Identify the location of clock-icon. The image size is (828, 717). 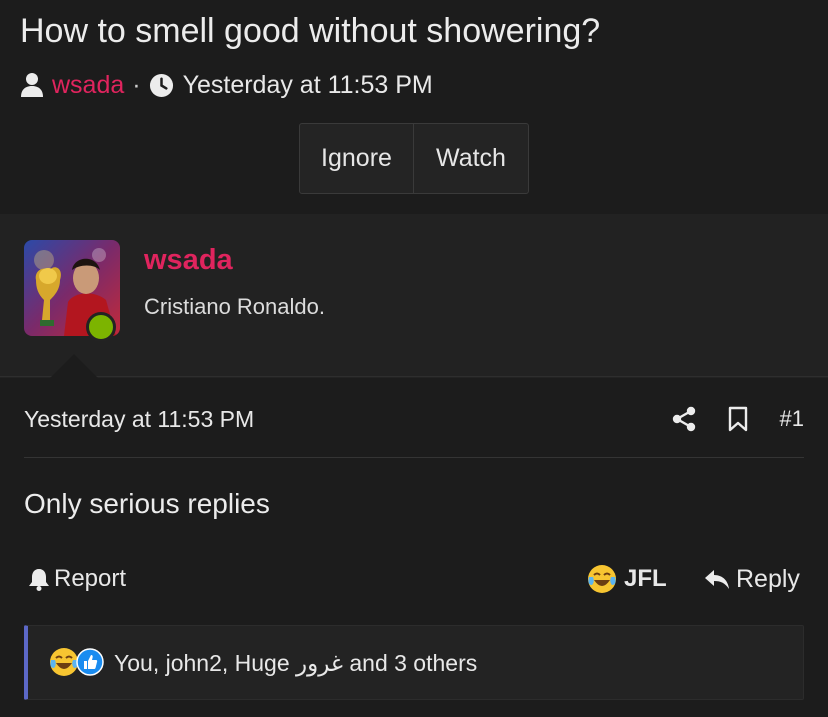
(161, 85).